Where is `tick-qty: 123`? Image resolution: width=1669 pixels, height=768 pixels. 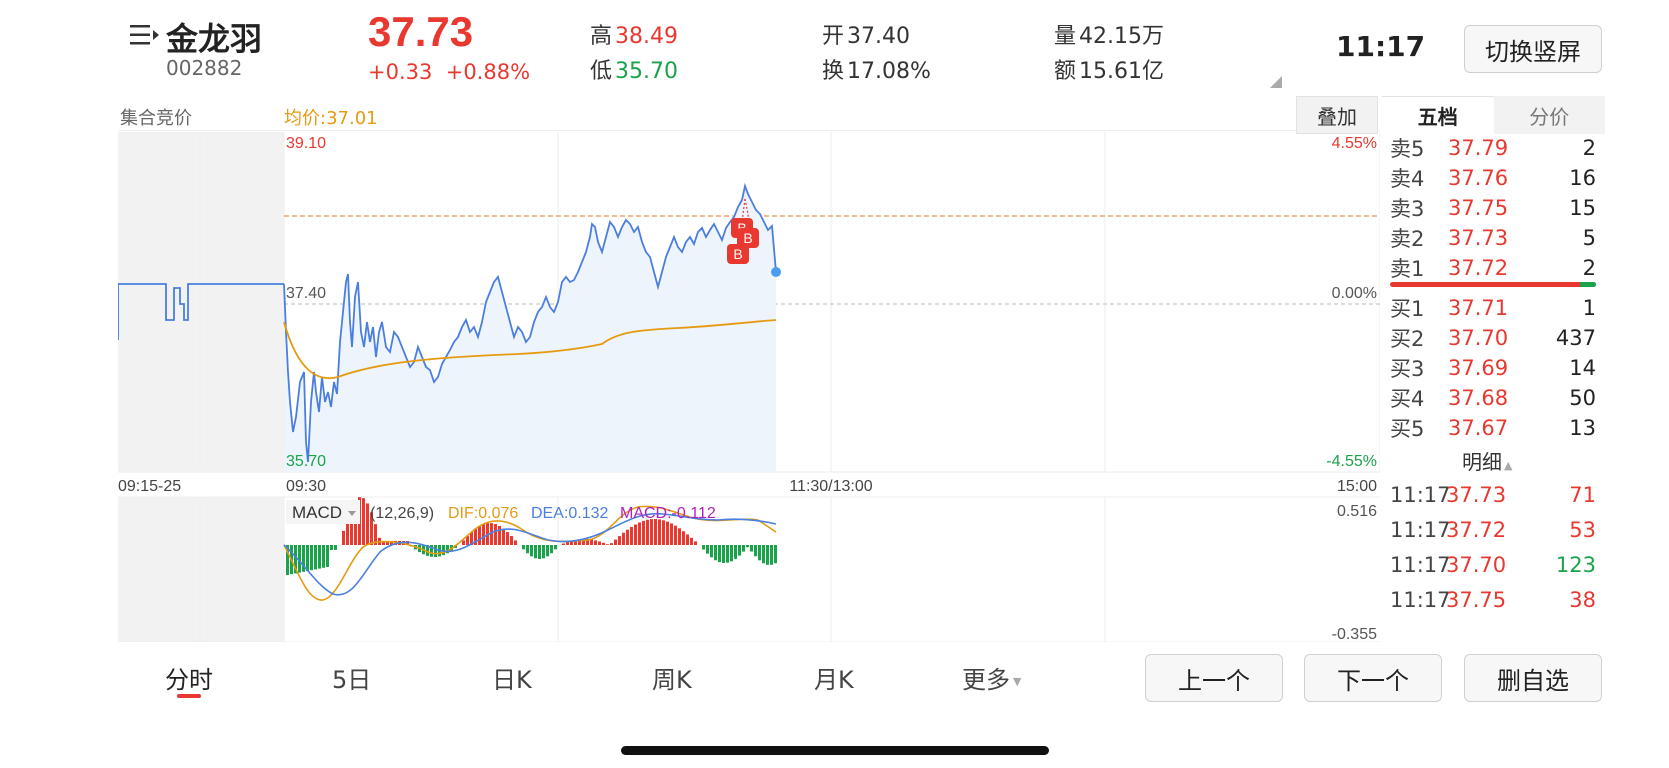 tick-qty: 123 is located at coordinates (1575, 565).